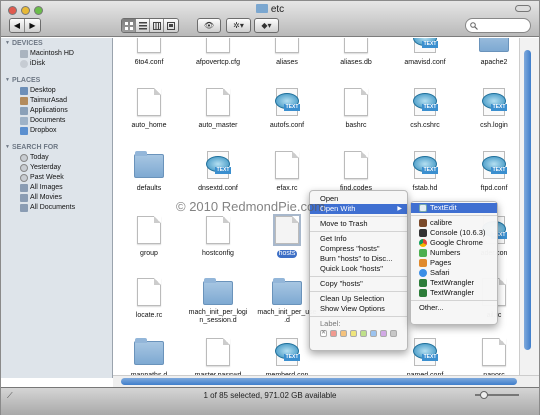 This screenshot has height=415, width=540. What do you see at coordinates (425, 125) in the screenshot?
I see `file-name: csh.cshrc` at bounding box center [425, 125].